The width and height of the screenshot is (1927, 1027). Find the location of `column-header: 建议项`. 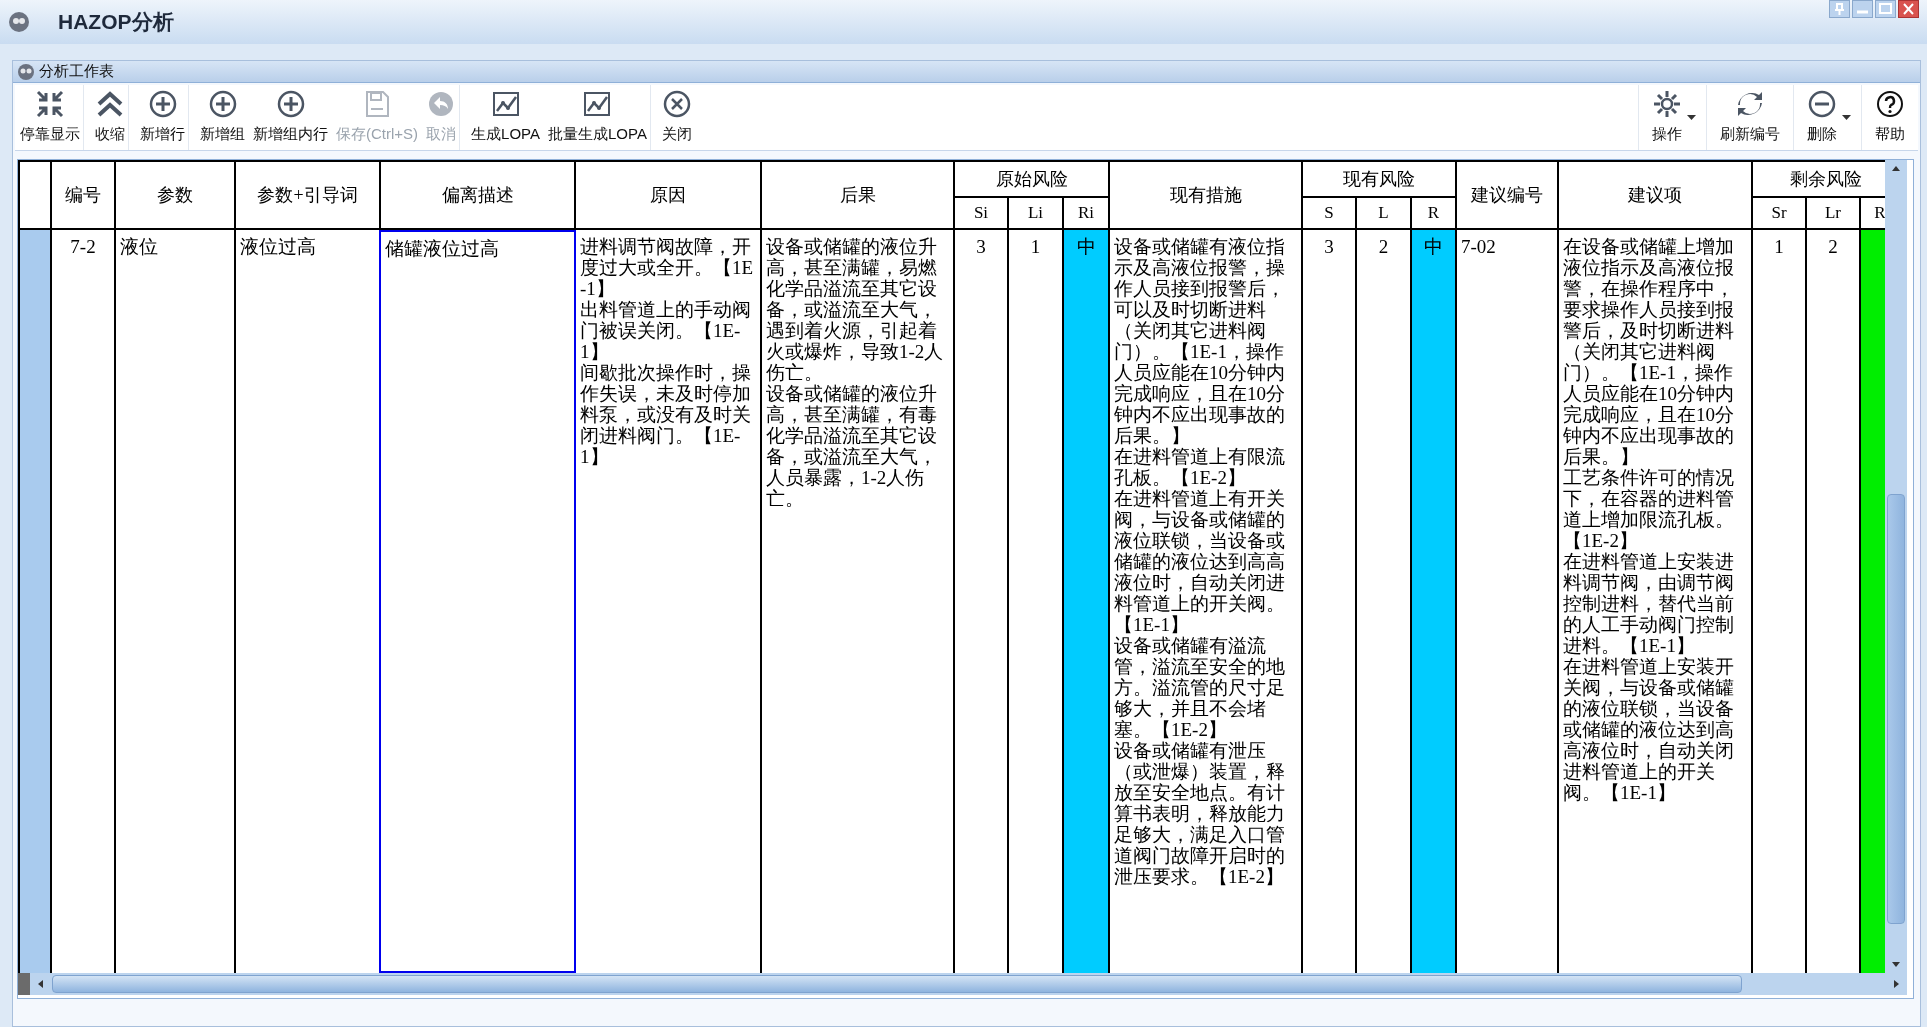

column-header: 建议项 is located at coordinates (1656, 196).